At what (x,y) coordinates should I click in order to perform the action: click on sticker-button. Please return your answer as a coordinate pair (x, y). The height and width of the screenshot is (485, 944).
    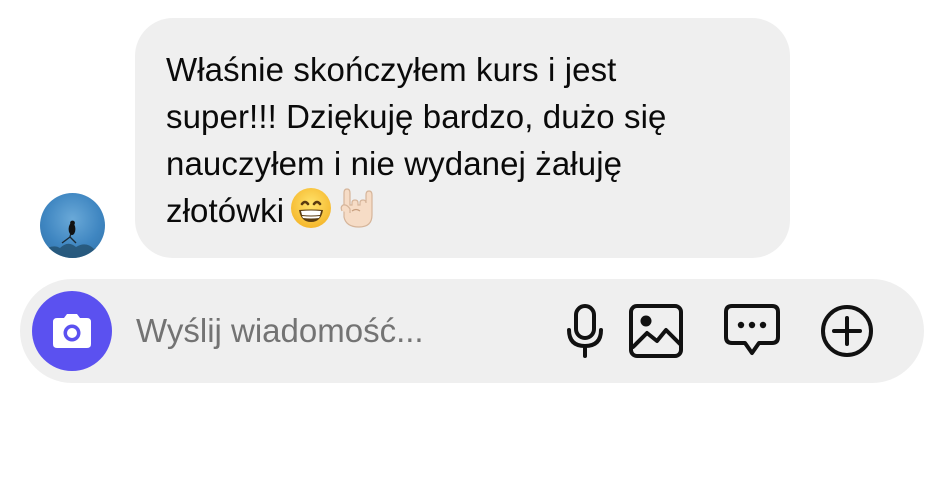
    Looking at the image, I should click on (752, 331).